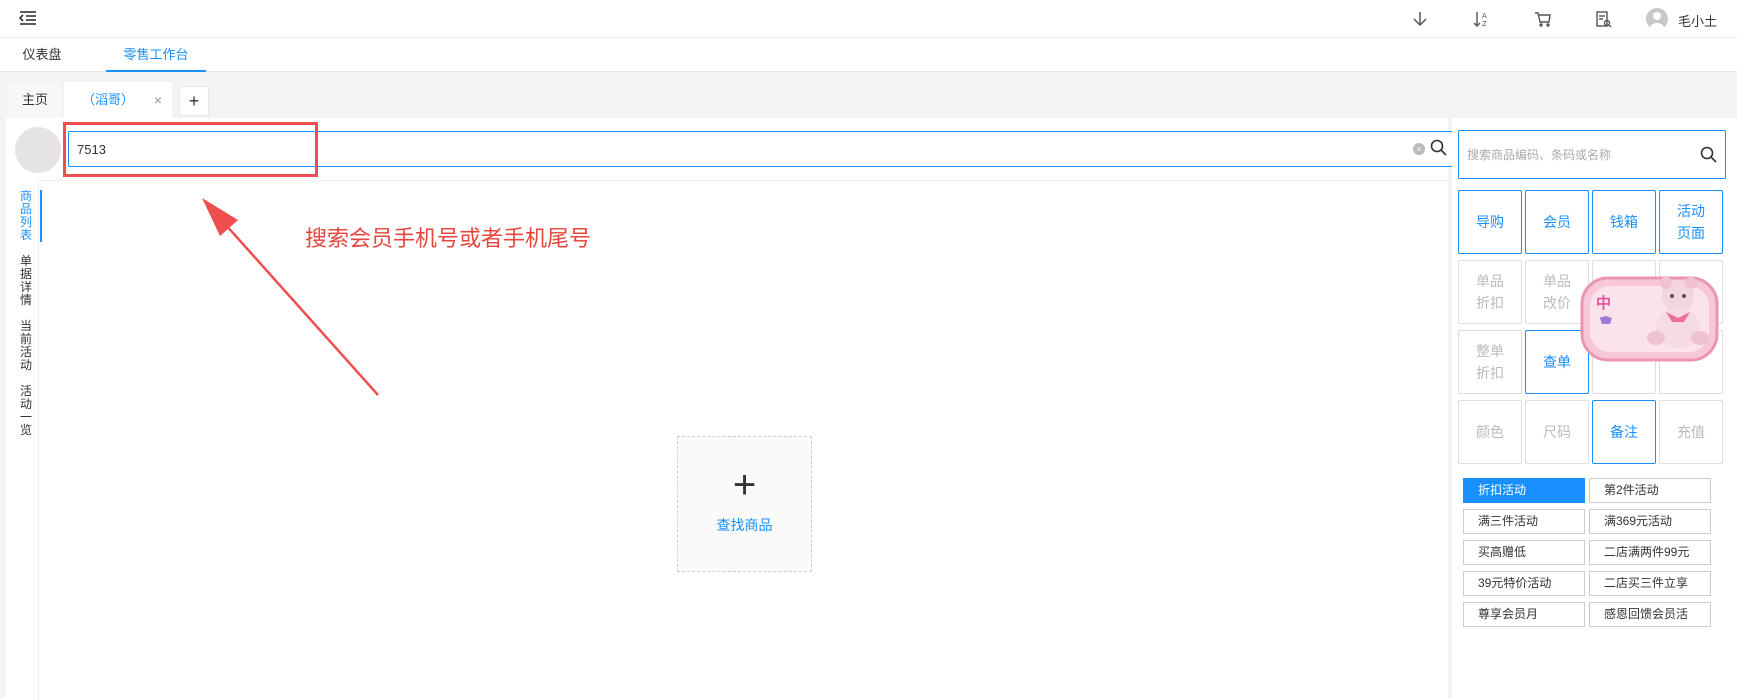 The width and height of the screenshot is (1737, 700). I want to click on side-tab-activity-overview: 活动一览, so click(27, 411).